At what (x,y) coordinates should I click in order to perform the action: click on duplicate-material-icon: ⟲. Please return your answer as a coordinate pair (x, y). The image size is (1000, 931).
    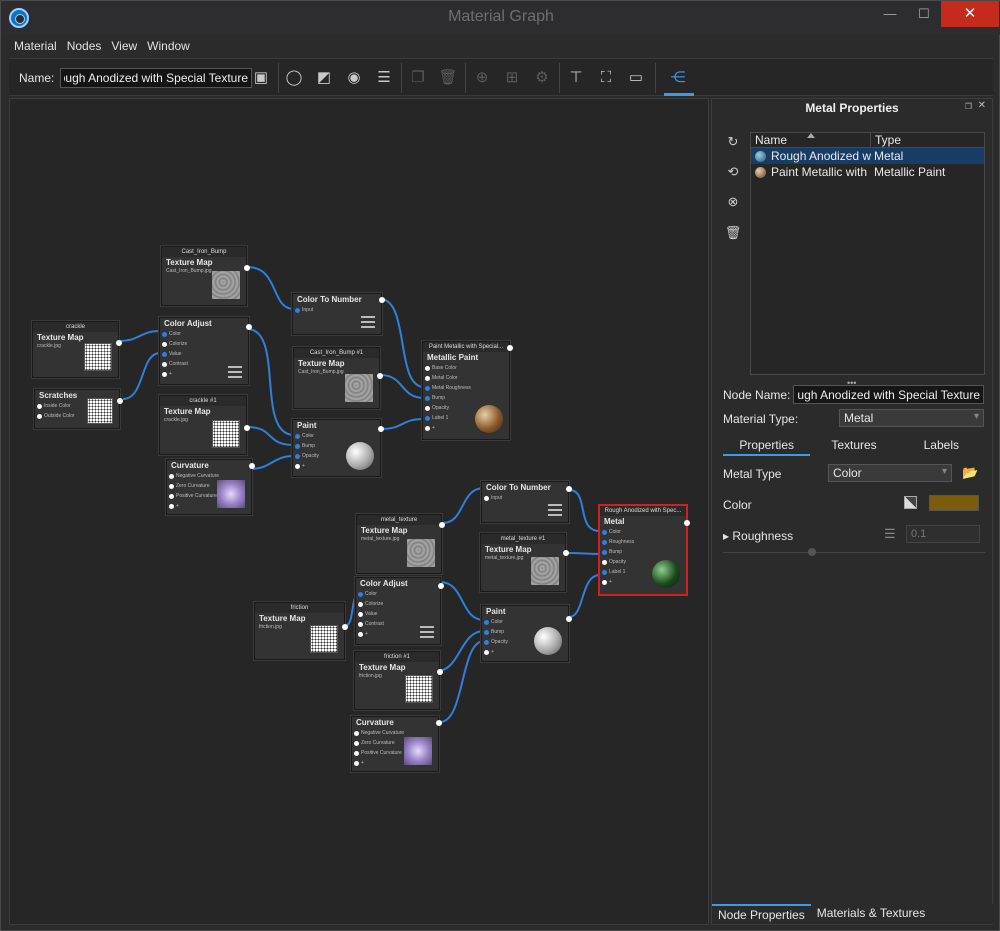
    Looking at the image, I should click on (733, 173).